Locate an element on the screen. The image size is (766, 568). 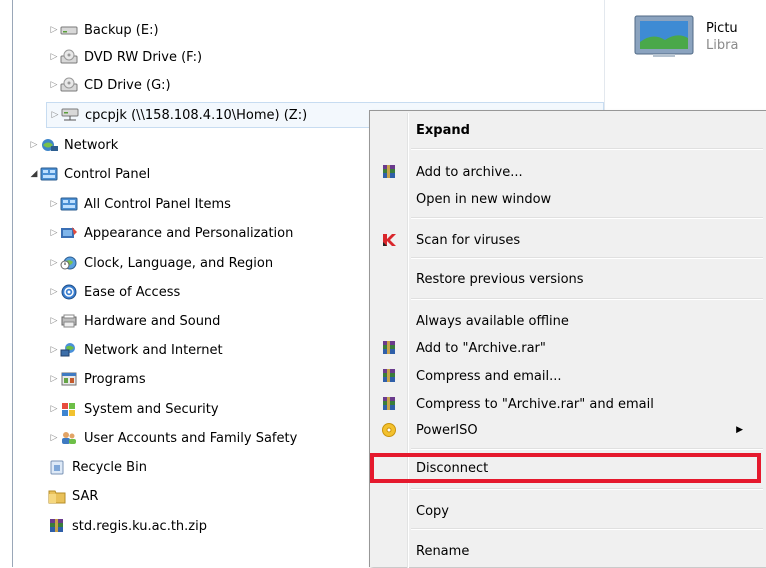
kaspersky-icon is located at coordinates (389, 240).